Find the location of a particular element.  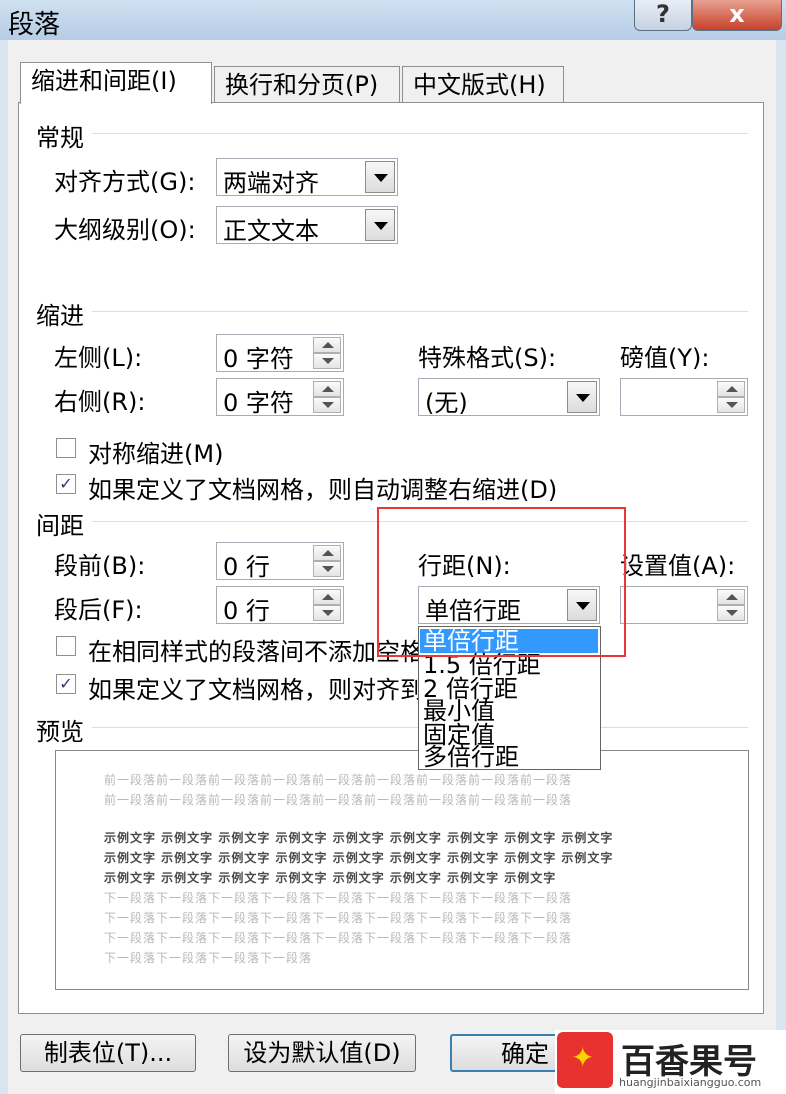

preview-next-line: 下一段落下一段落下一段落下一段落 is located at coordinates (208, 958).